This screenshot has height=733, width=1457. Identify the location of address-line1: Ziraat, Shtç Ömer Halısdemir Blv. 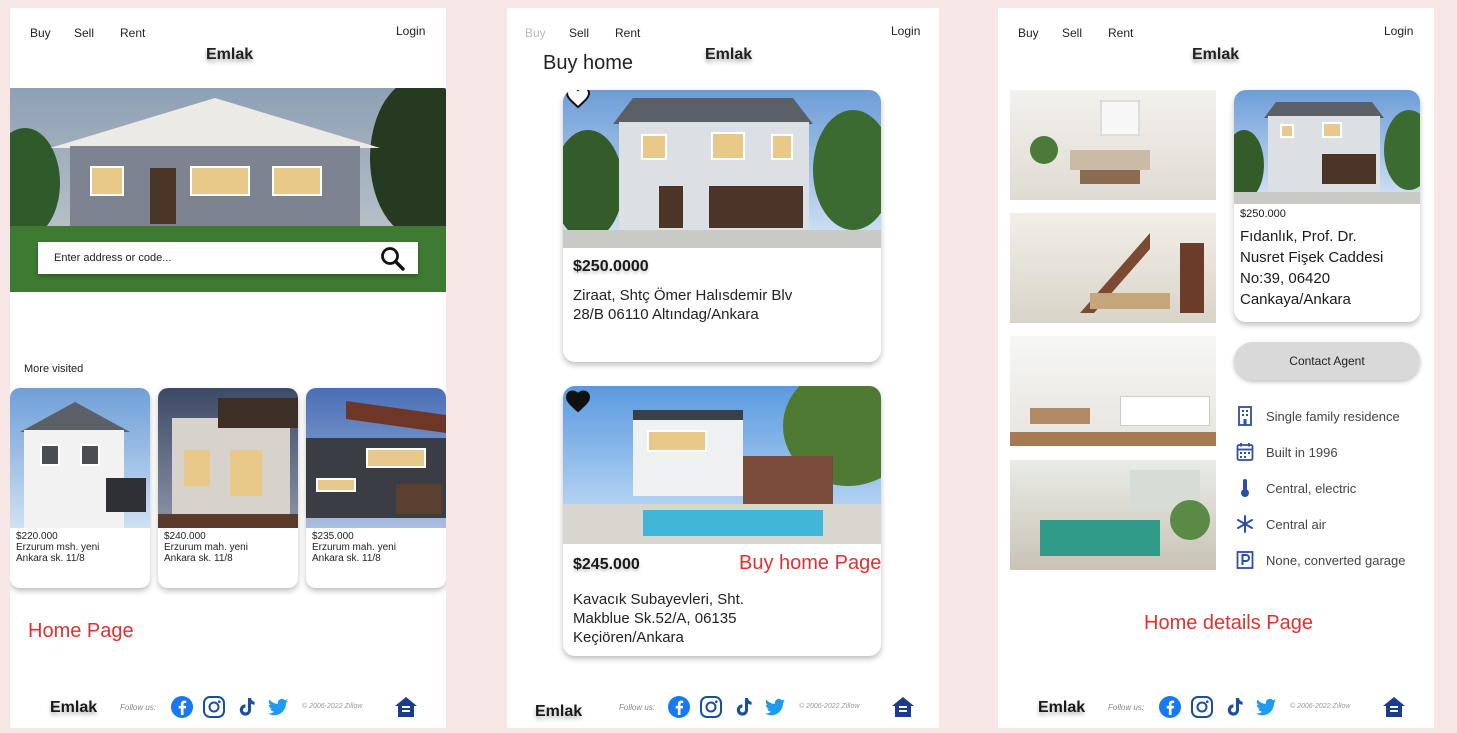
(683, 295).